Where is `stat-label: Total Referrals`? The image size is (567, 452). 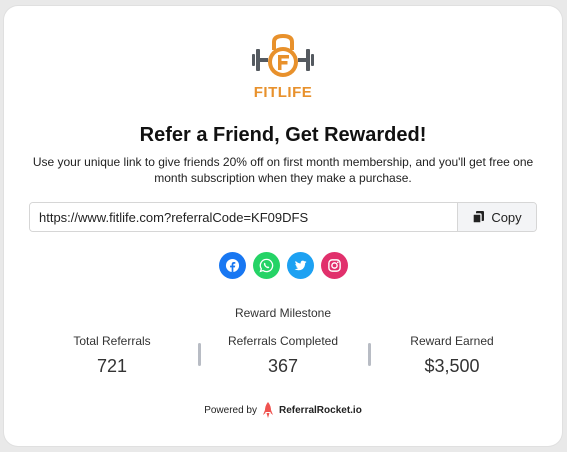
stat-label: Total Referrals is located at coordinates (112, 341).